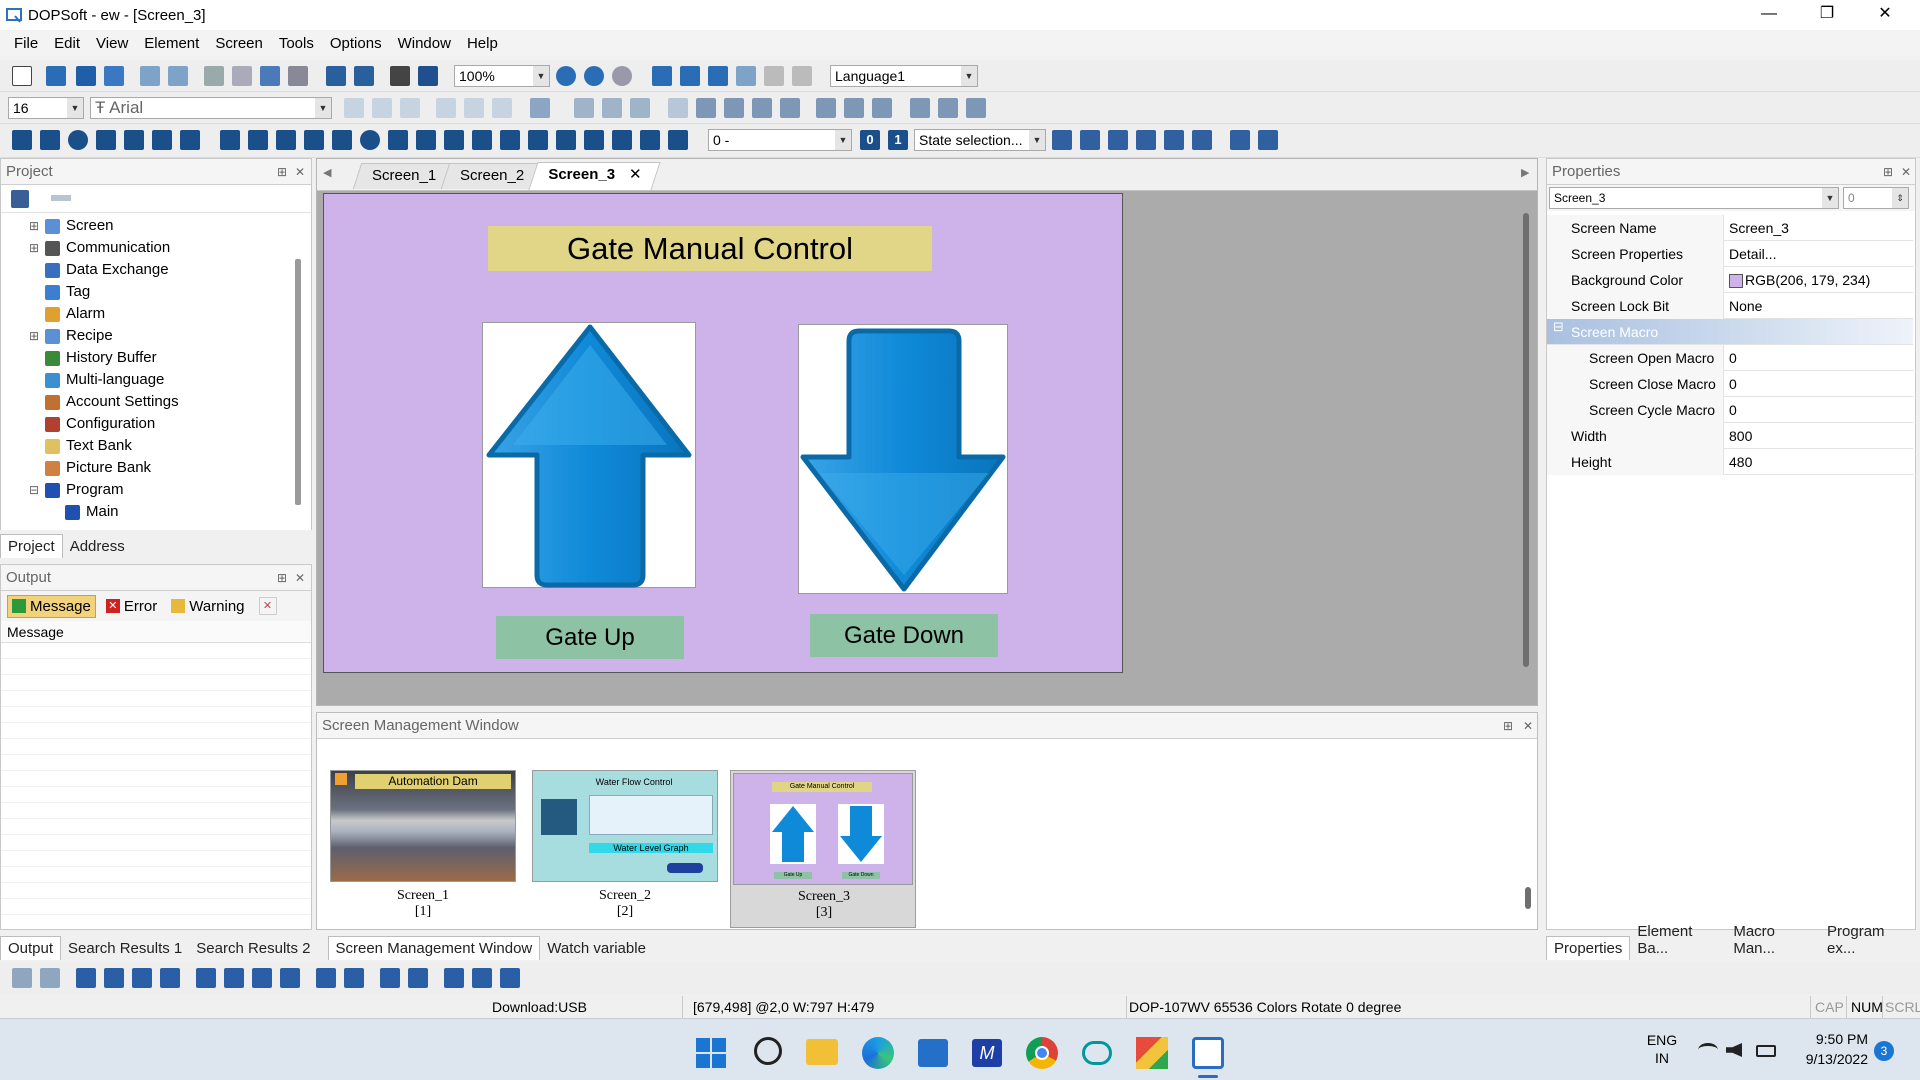  What do you see at coordinates (398, 140) in the screenshot?
I see `numeric-display-icon` at bounding box center [398, 140].